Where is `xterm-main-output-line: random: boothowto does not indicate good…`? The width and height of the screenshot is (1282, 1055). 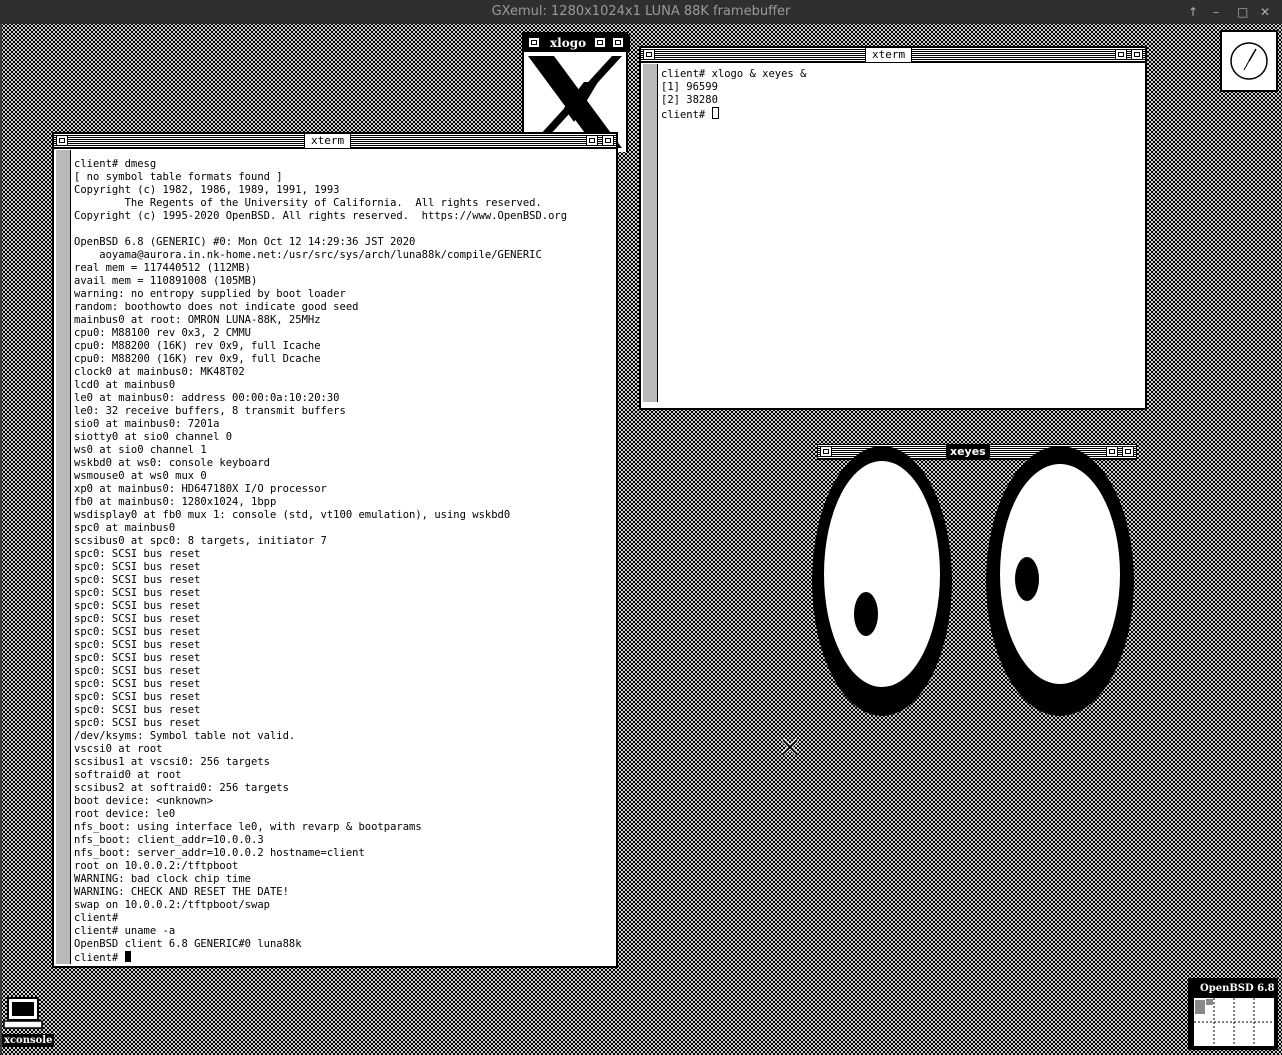
xterm-main-output-line: random: boothowto does not indicate good… is located at coordinates (216, 307).